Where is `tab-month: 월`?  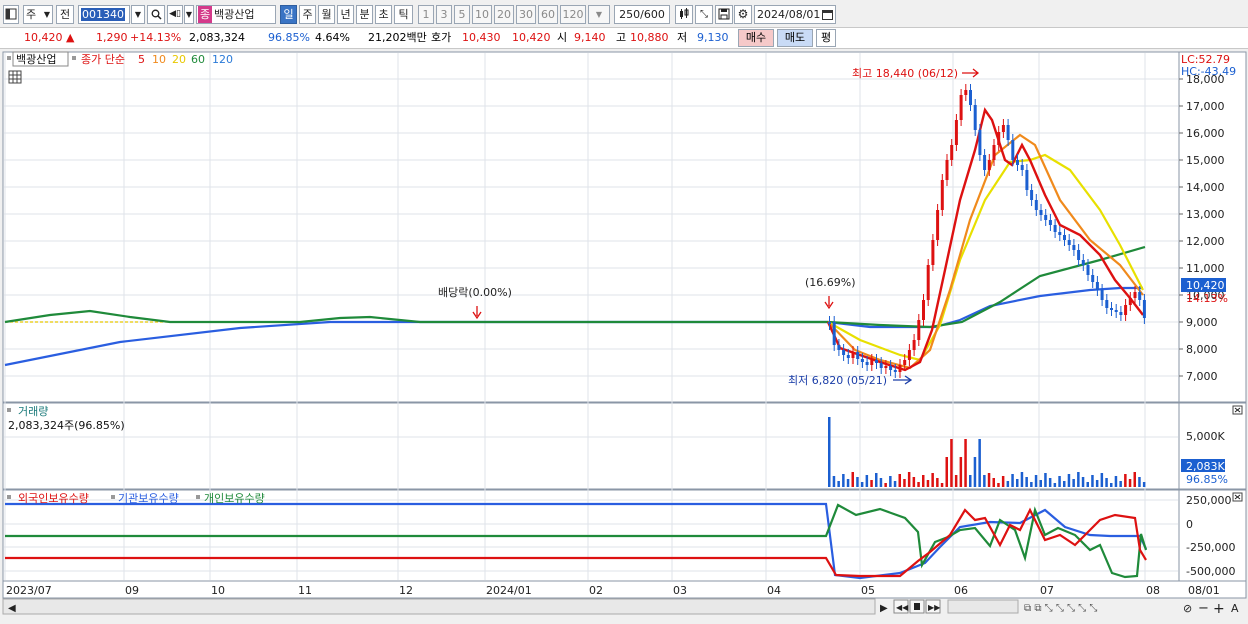
tab-month: 월 is located at coordinates (326, 14).